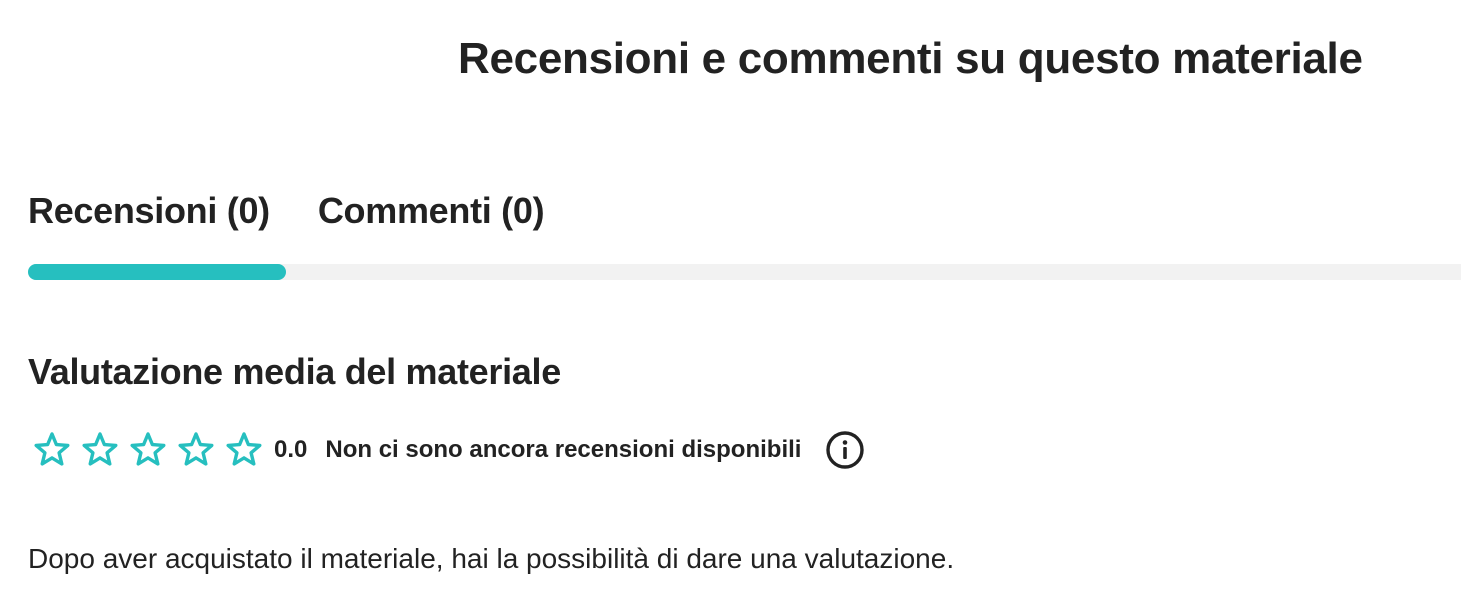  I want to click on tab-reviews: Recensioni (0), so click(149, 211).